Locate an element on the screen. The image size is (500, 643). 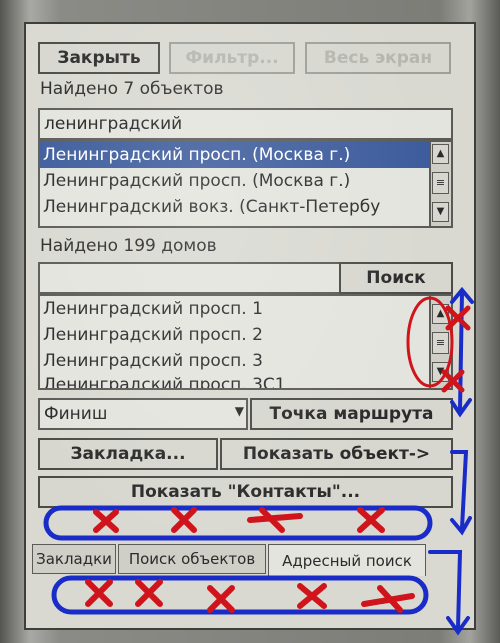
list-item: Ленинградский просп. 2 is located at coordinates (234, 335).